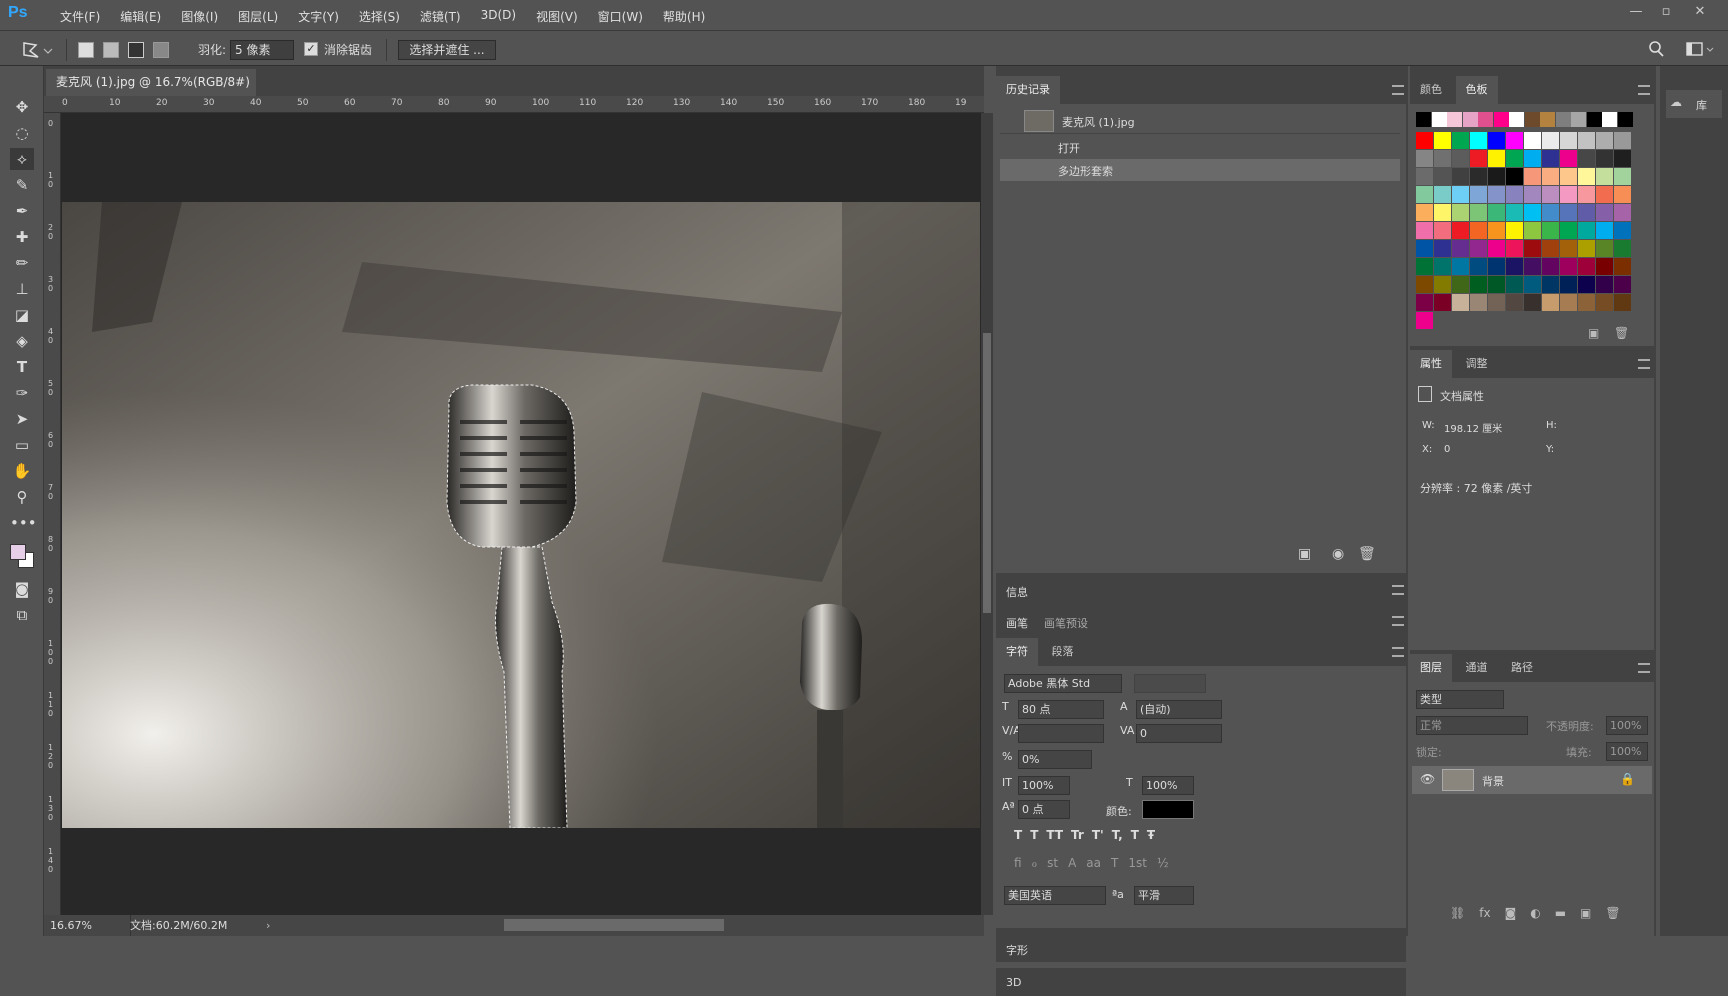 This screenshot has height=996, width=1728. I want to click on zoom-tool-icon: ⚲, so click(22, 497).